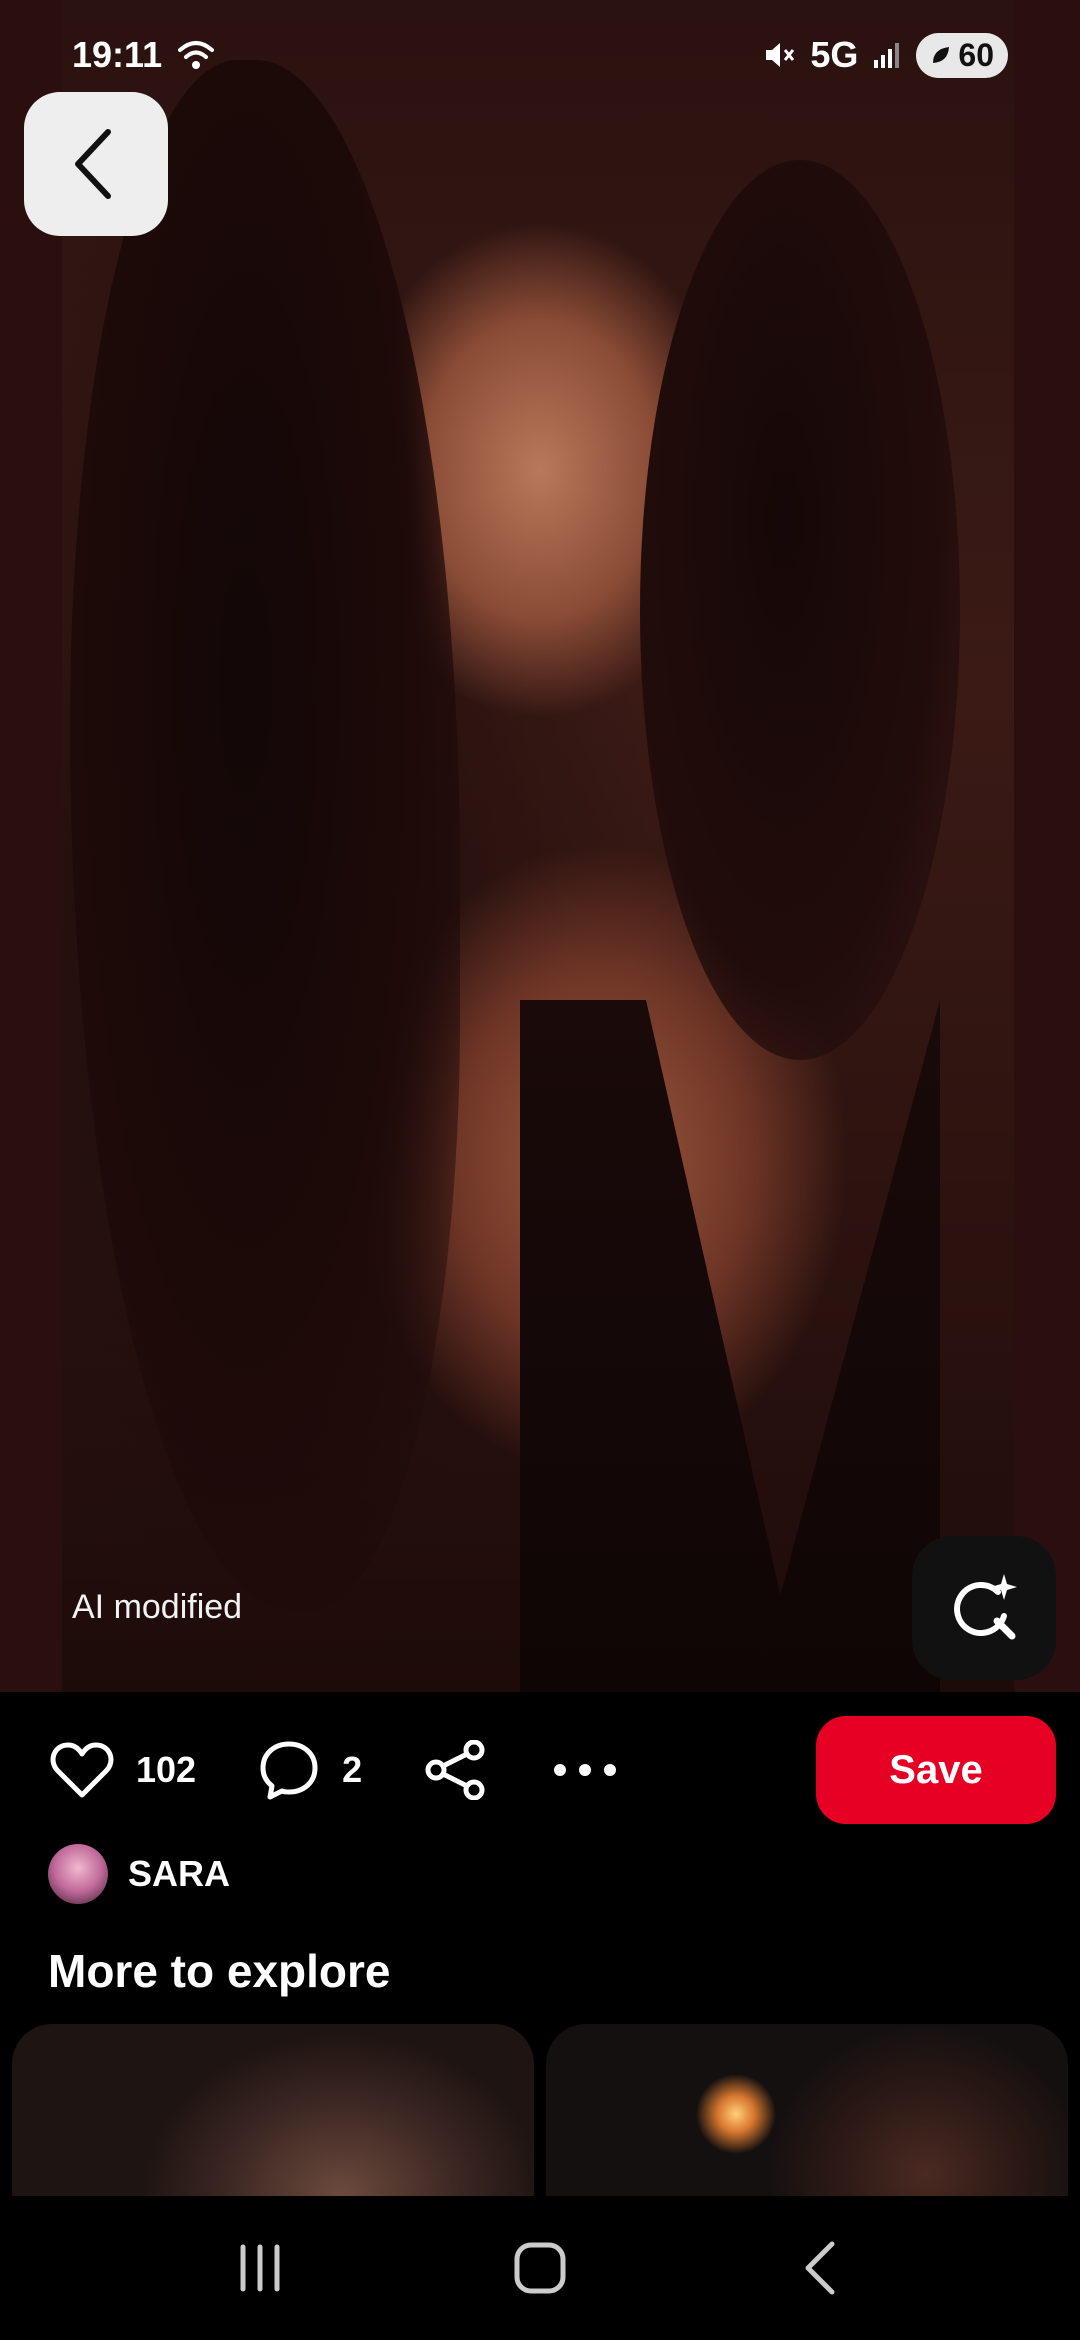  I want to click on wifi-icon, so click(196, 55).